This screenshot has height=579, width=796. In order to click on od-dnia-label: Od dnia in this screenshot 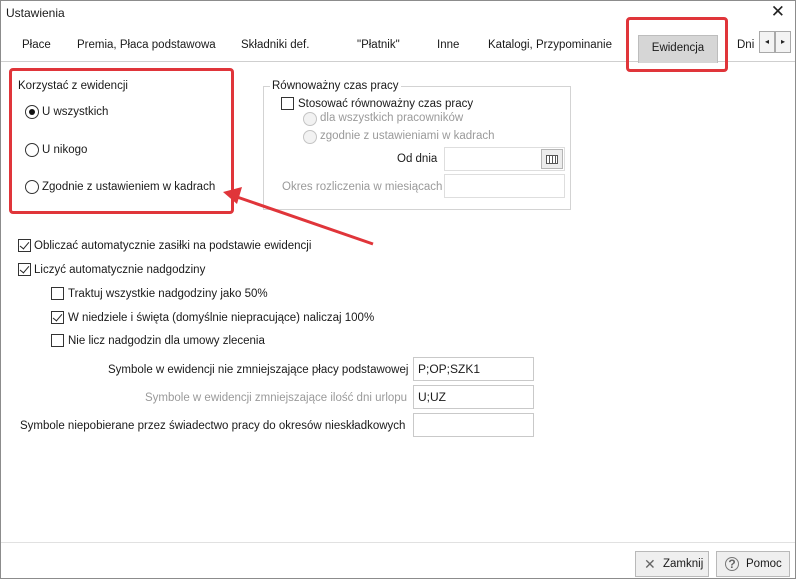, I will do `click(417, 159)`.